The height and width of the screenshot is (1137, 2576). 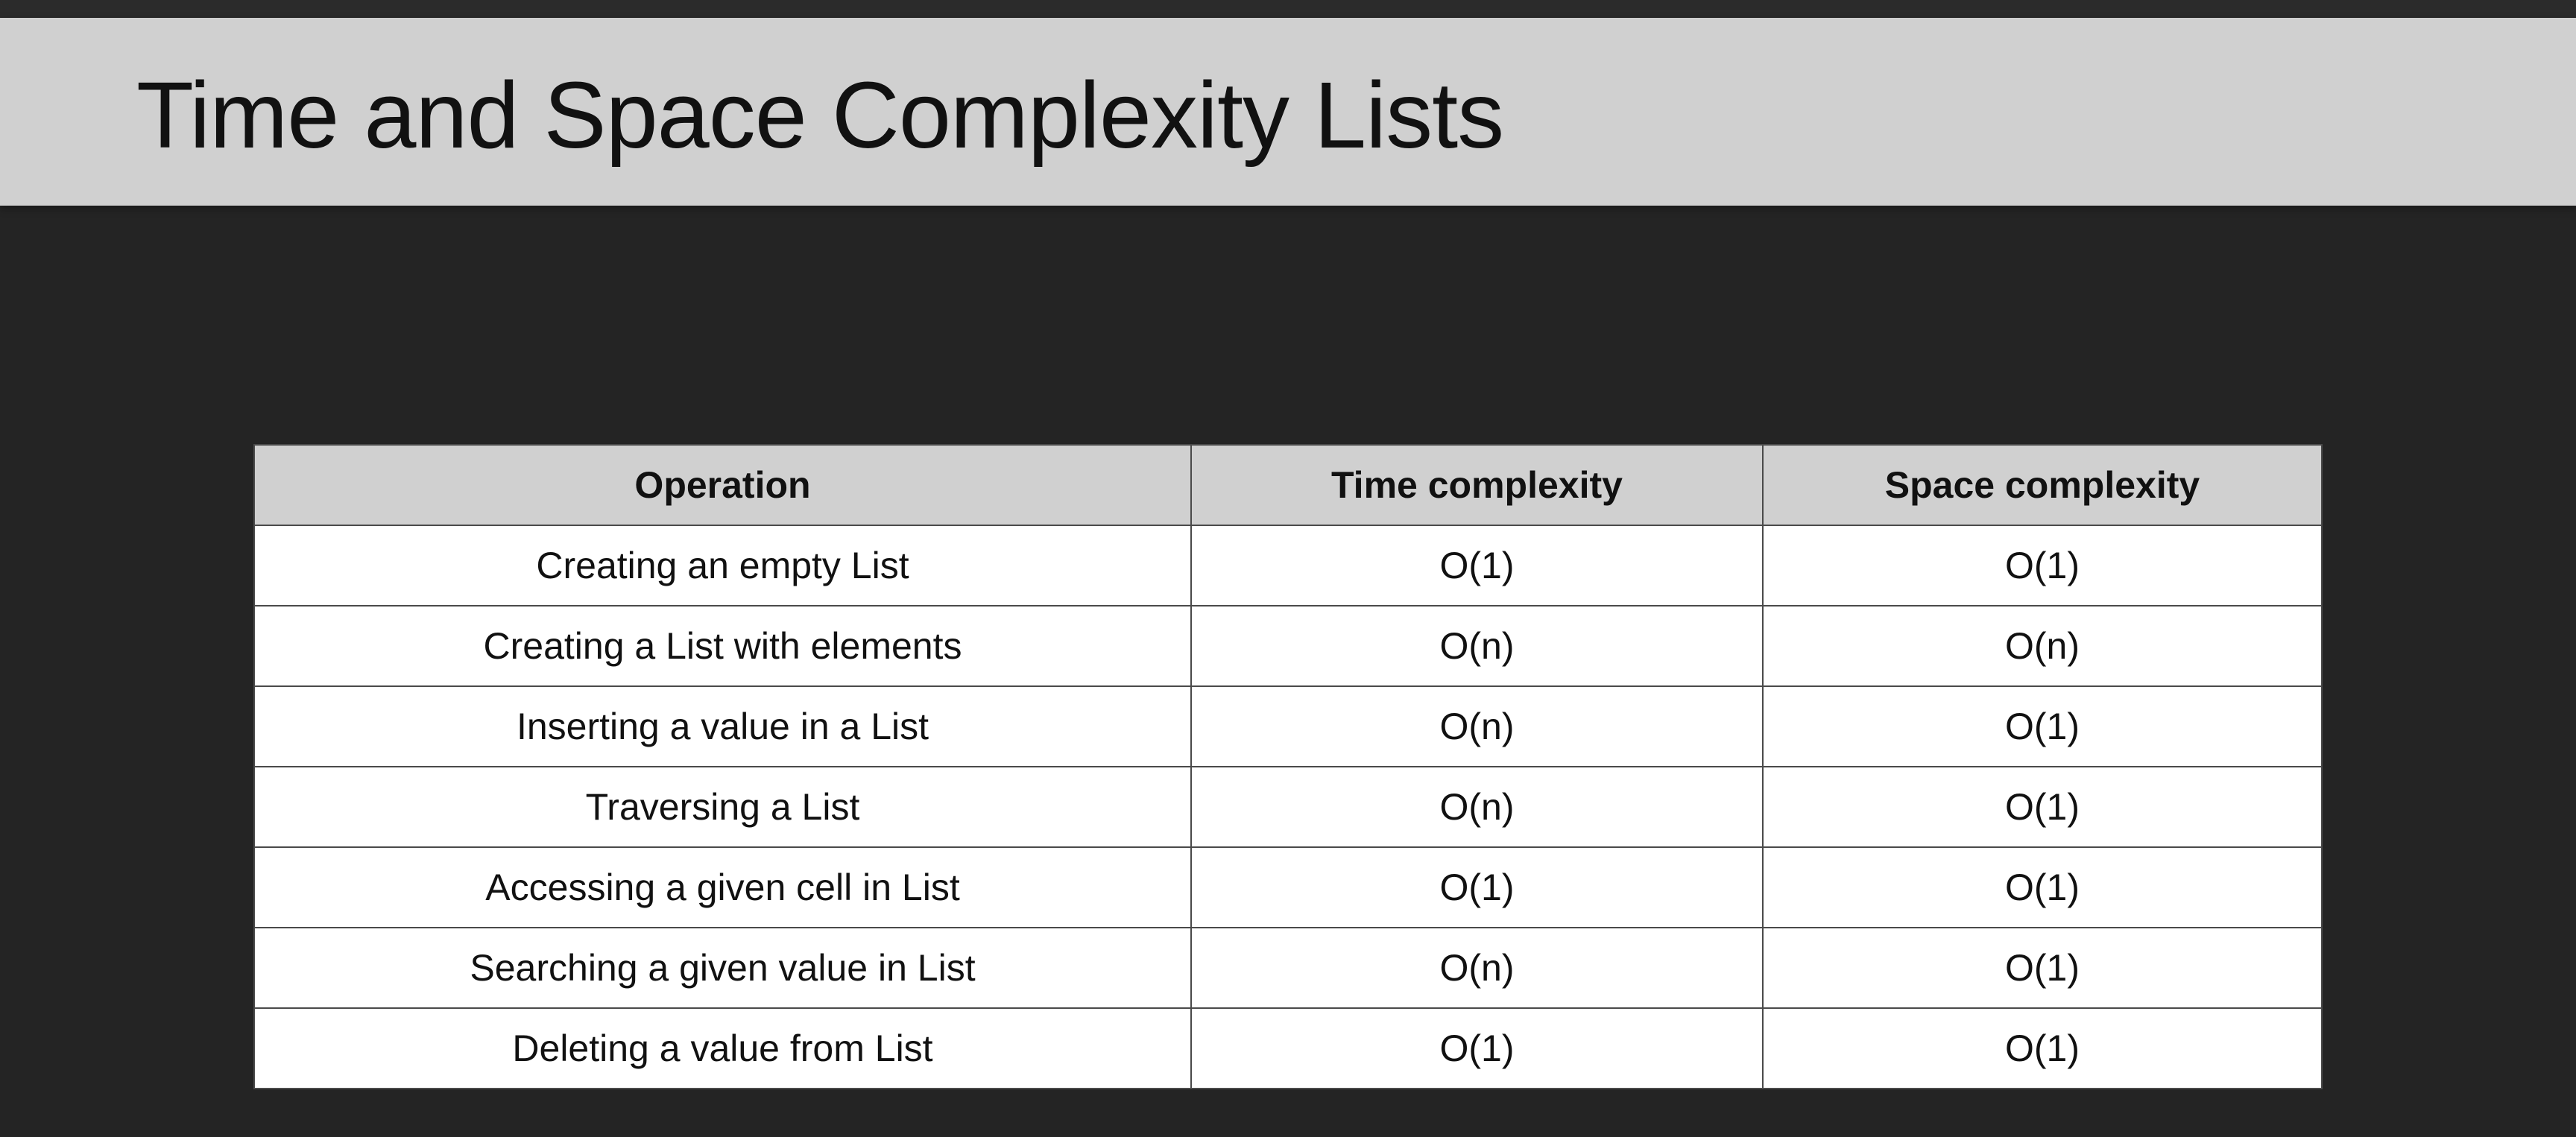 I want to click on cell-operation: Searching a given value in List, so click(x=722, y=968).